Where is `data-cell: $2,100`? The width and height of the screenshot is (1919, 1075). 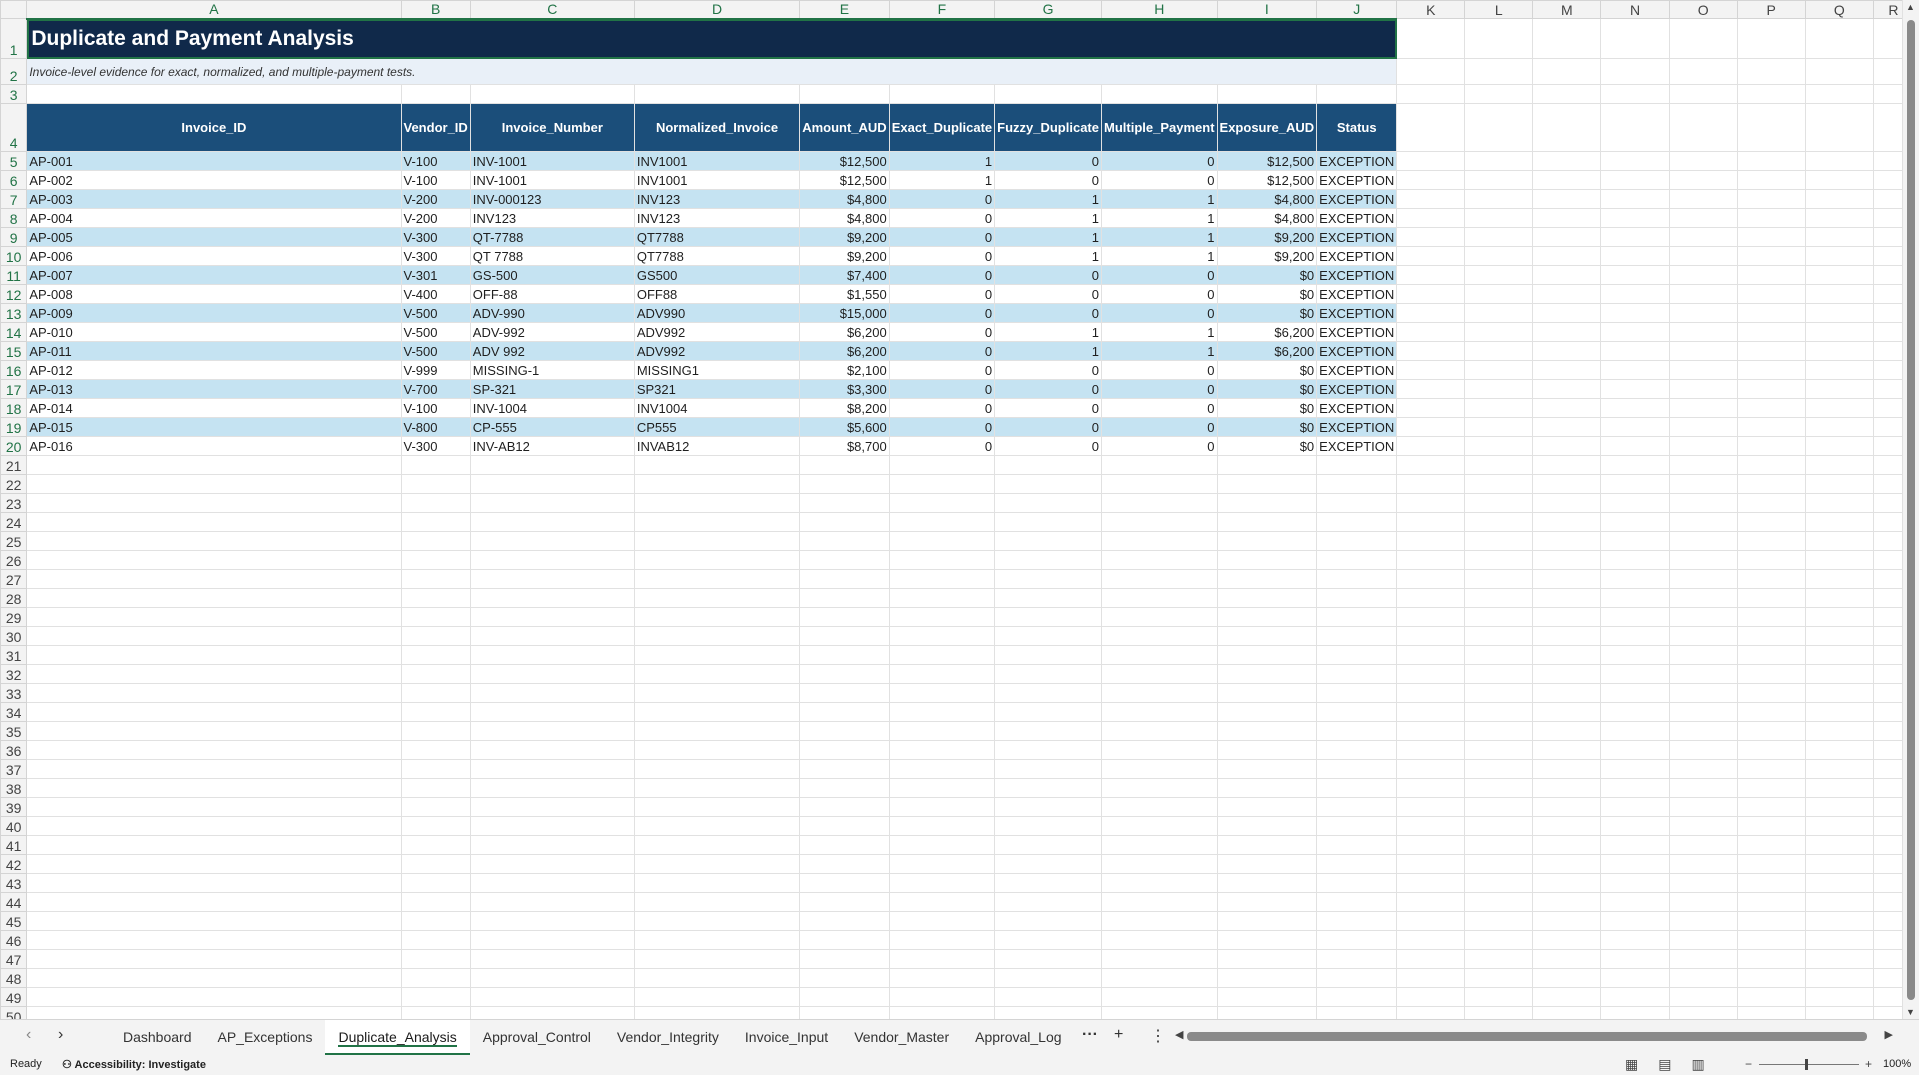 data-cell: $2,100 is located at coordinates (844, 370).